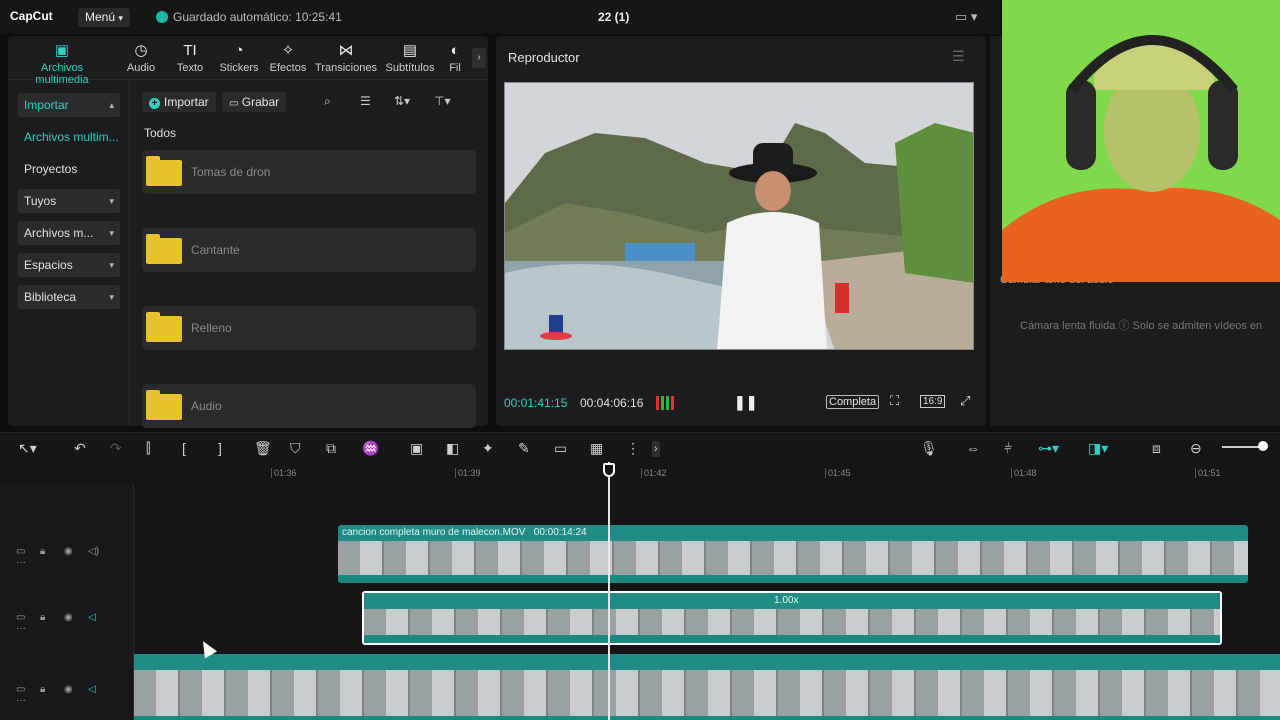 The image size is (1280, 720). What do you see at coordinates (67, 602) in the screenshot?
I see `track-headers: ▭ 🔒︎ ◉ ◁)··· ▭ 🔒︎ ◉ ◁··· ▭ 🔒︎ ◉ ◁···` at bounding box center [67, 602].